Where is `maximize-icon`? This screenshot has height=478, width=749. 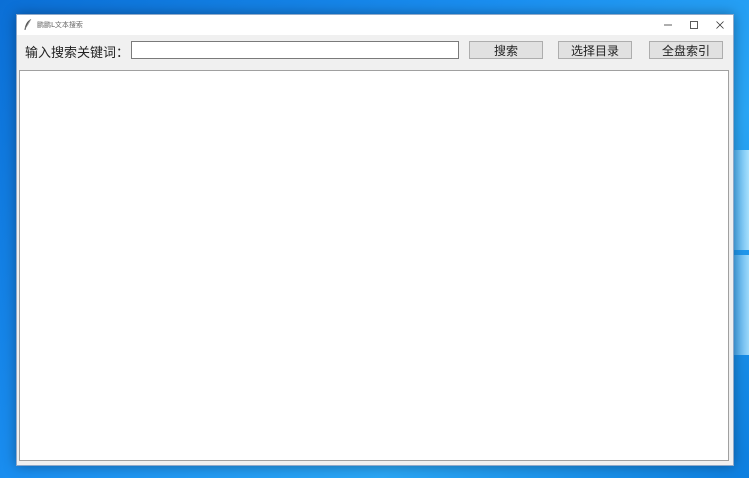 maximize-icon is located at coordinates (694, 25).